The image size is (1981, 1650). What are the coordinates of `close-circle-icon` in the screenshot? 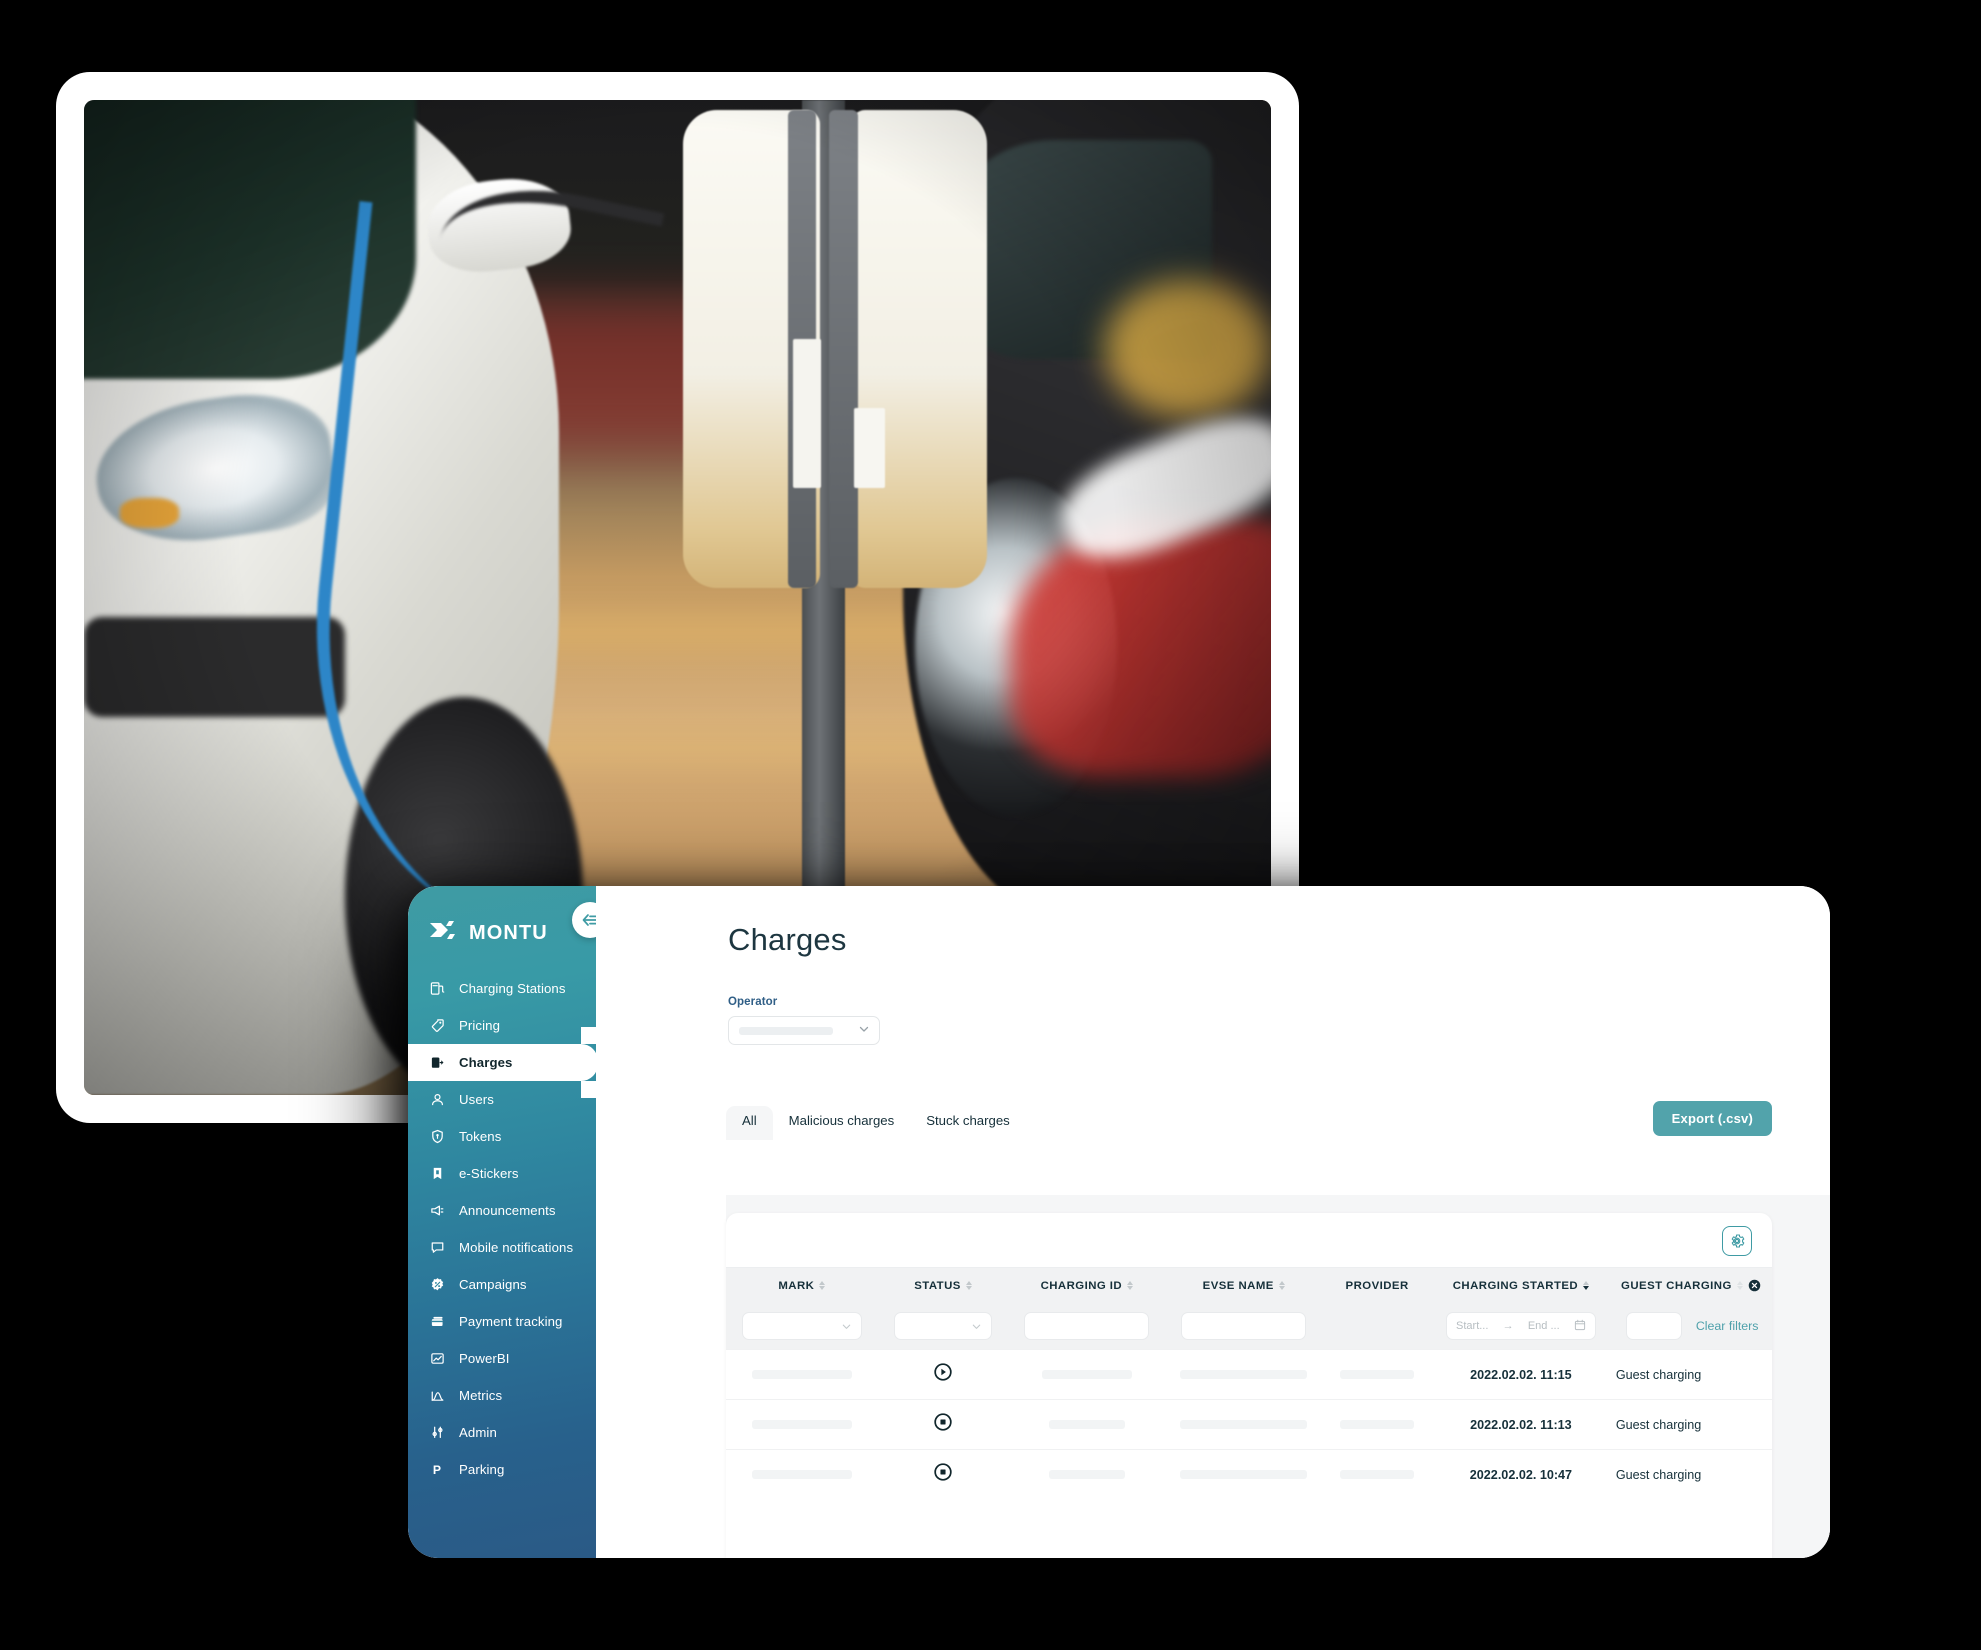 It's located at (1754, 1285).